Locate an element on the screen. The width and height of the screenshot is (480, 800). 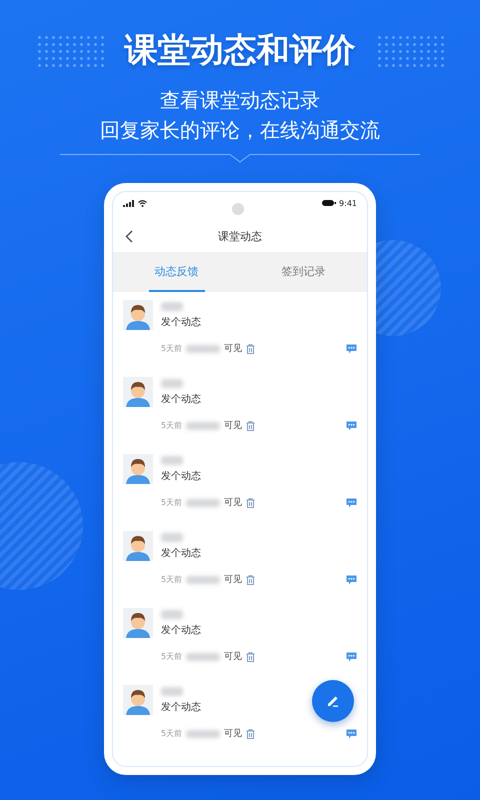
pencil-icon is located at coordinates (333, 701).